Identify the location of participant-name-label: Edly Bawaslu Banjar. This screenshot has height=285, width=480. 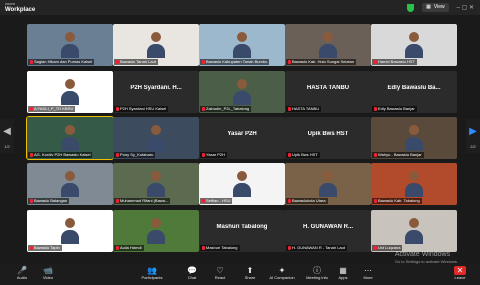
(394, 109).